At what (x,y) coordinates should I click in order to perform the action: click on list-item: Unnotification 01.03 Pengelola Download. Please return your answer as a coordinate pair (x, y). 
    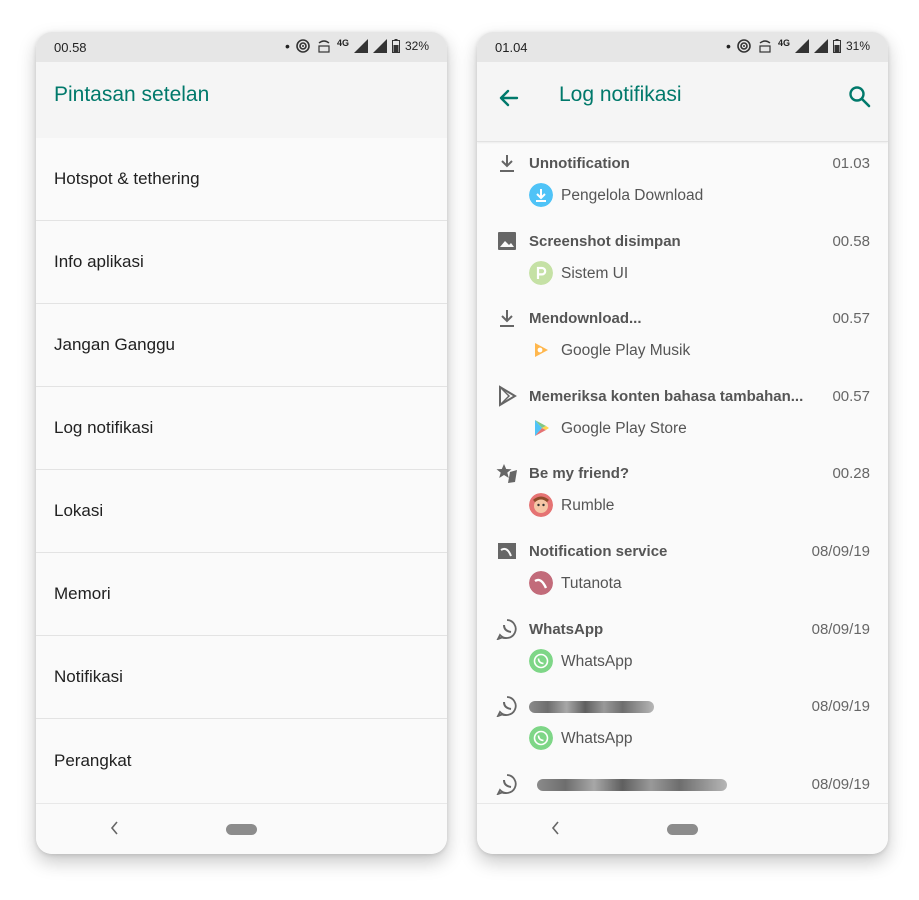
    Looking at the image, I should click on (682, 180).